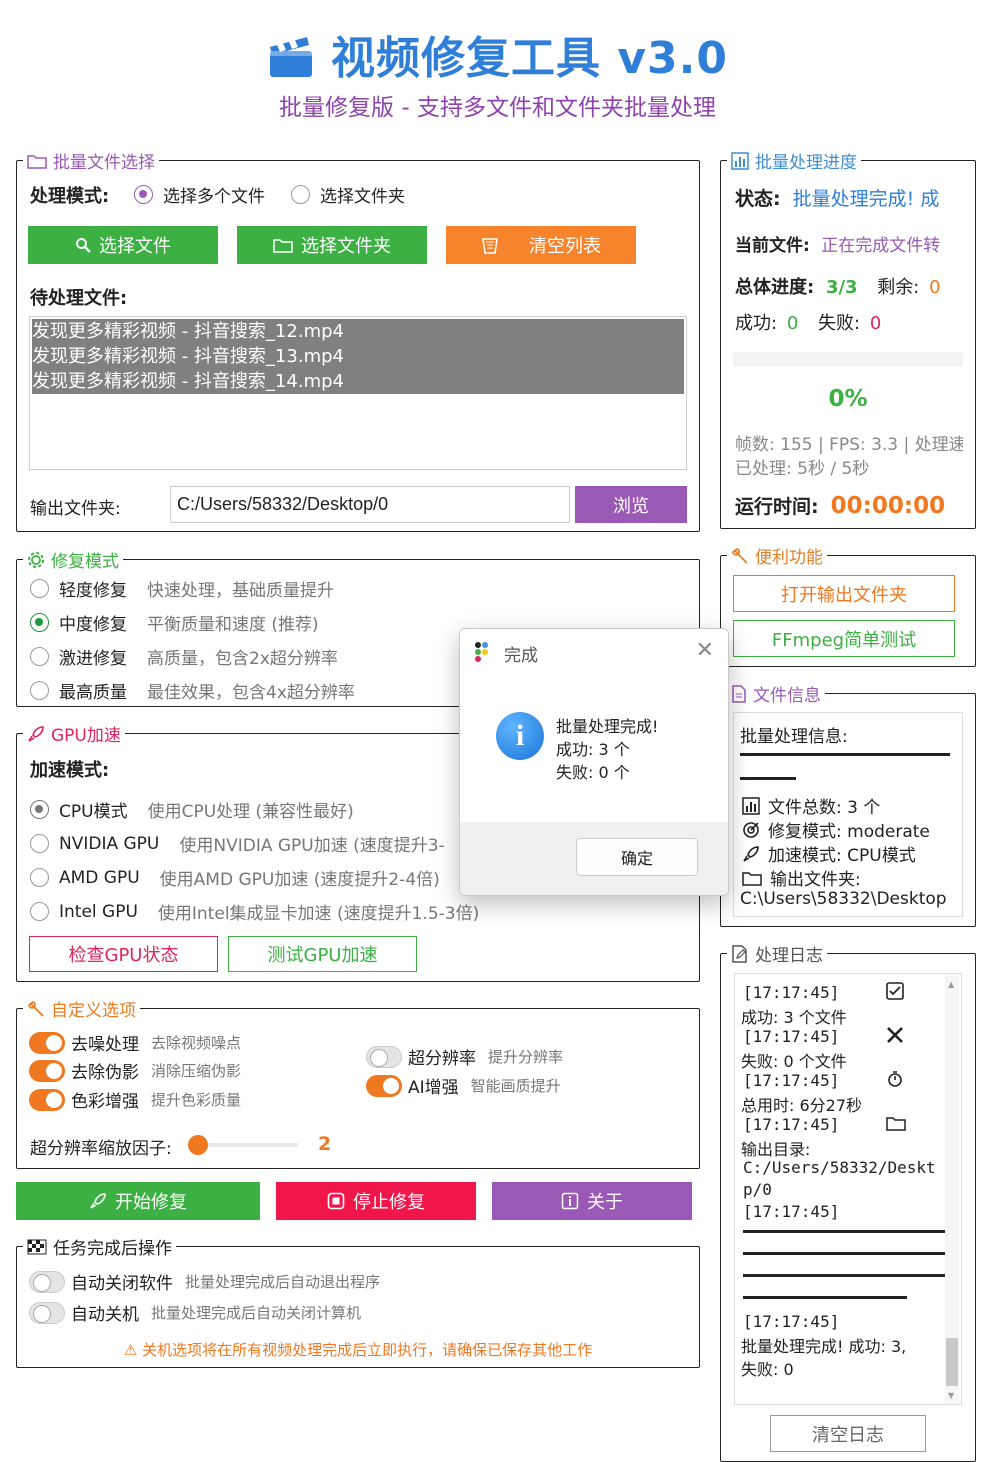  What do you see at coordinates (776, 1149) in the screenshot?
I see `log-outdir-label: 输出目录:` at bounding box center [776, 1149].